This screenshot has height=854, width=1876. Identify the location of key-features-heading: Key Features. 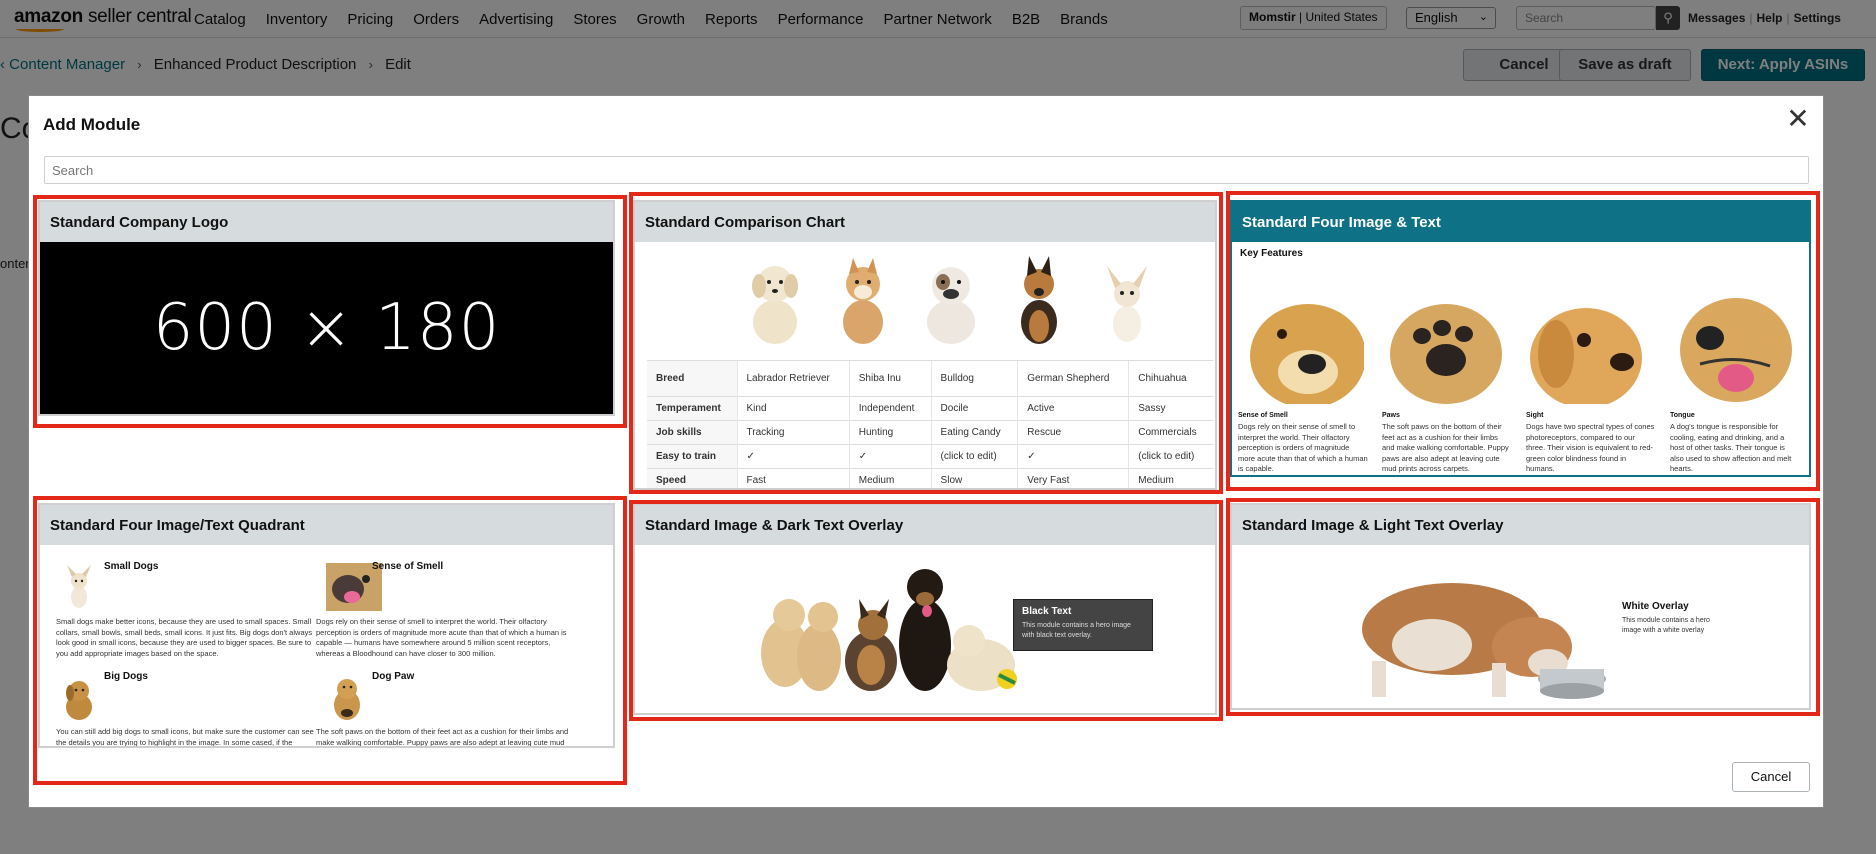
(1271, 253).